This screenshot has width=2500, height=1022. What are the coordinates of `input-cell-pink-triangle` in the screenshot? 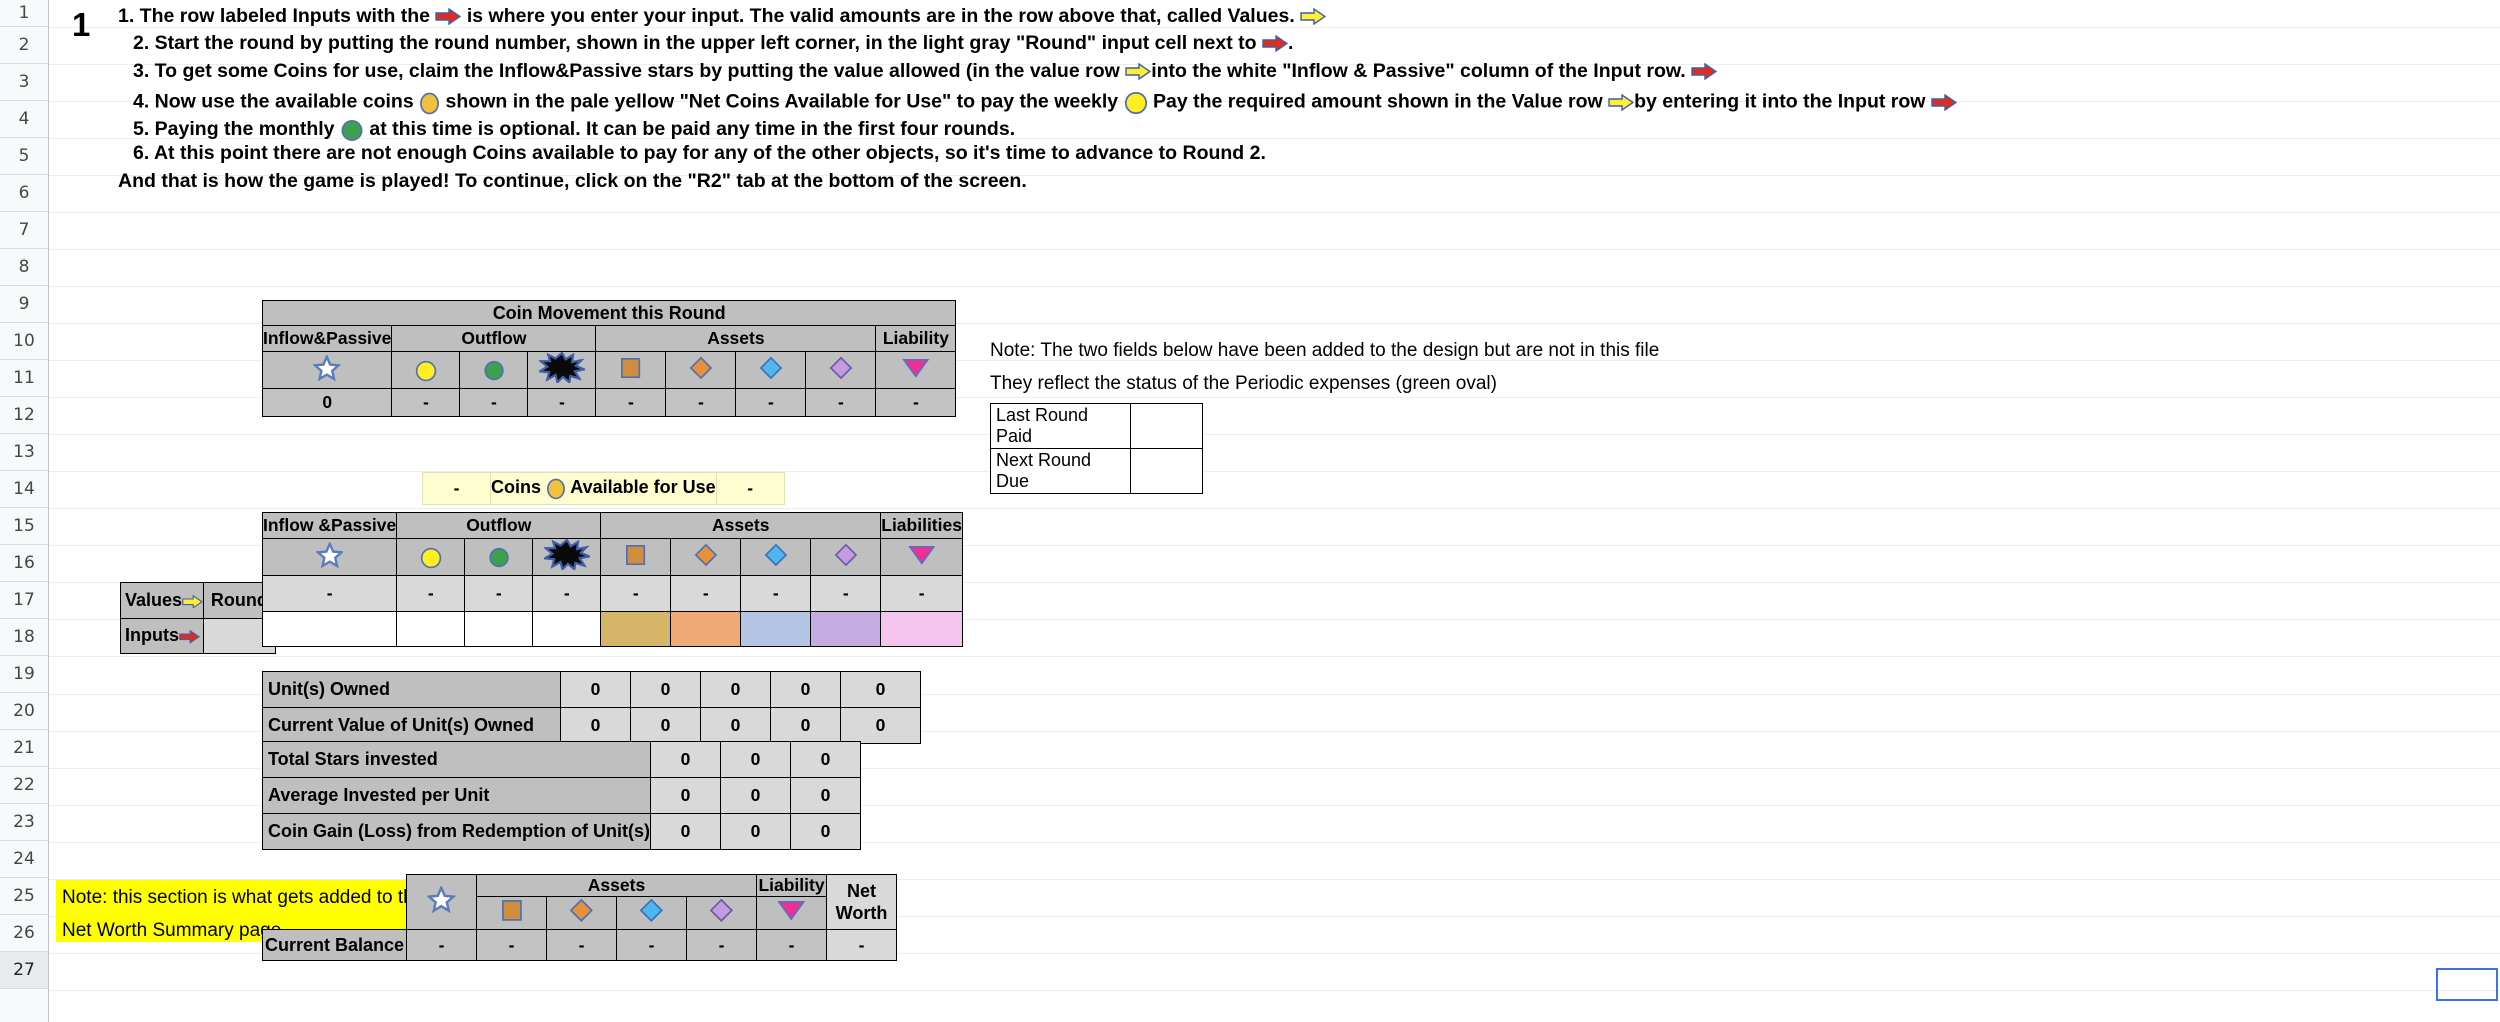 It's located at (921, 629).